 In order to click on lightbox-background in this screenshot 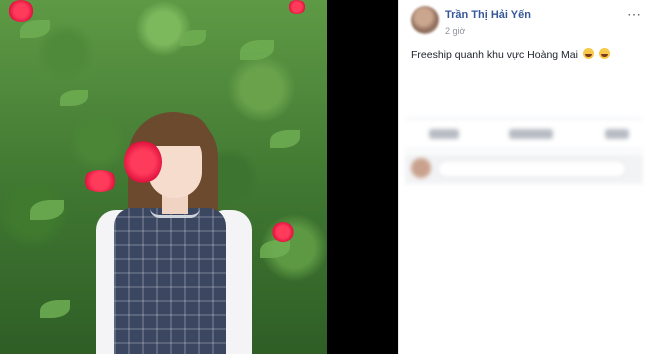, I will do `click(362, 177)`.